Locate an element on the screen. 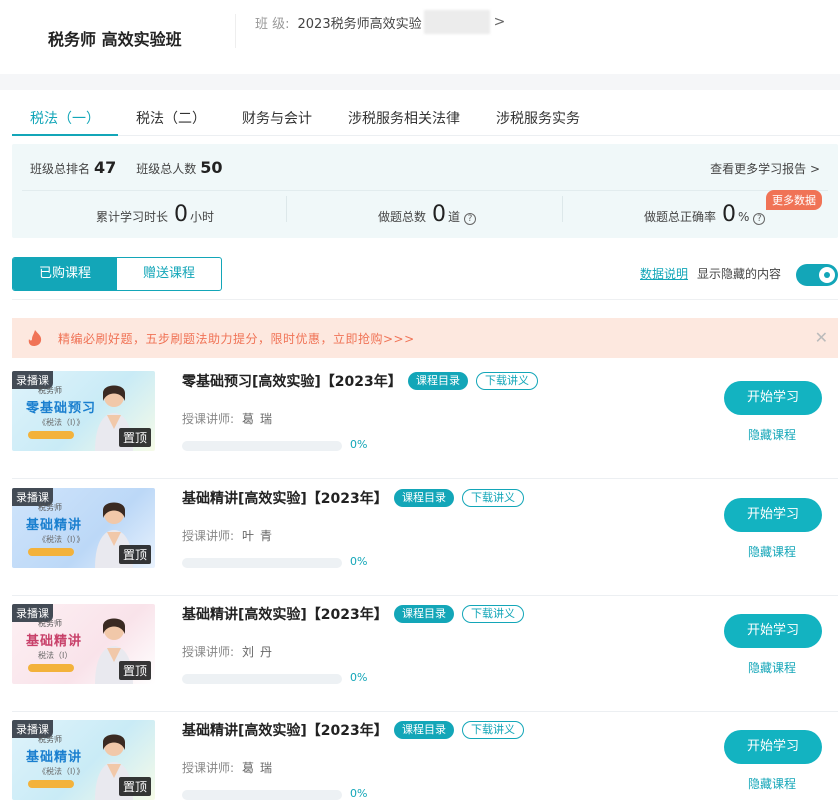  teacher-line: 授课讲师: 叶青 is located at coordinates (230, 535).